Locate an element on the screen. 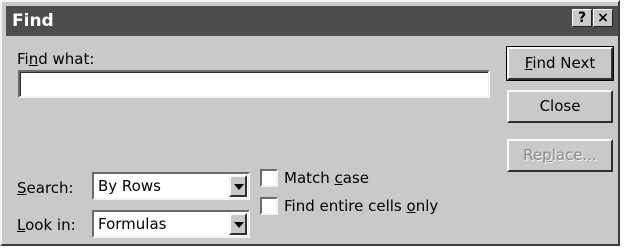 The height and width of the screenshot is (249, 626). search-dropdown-button is located at coordinates (238, 186).